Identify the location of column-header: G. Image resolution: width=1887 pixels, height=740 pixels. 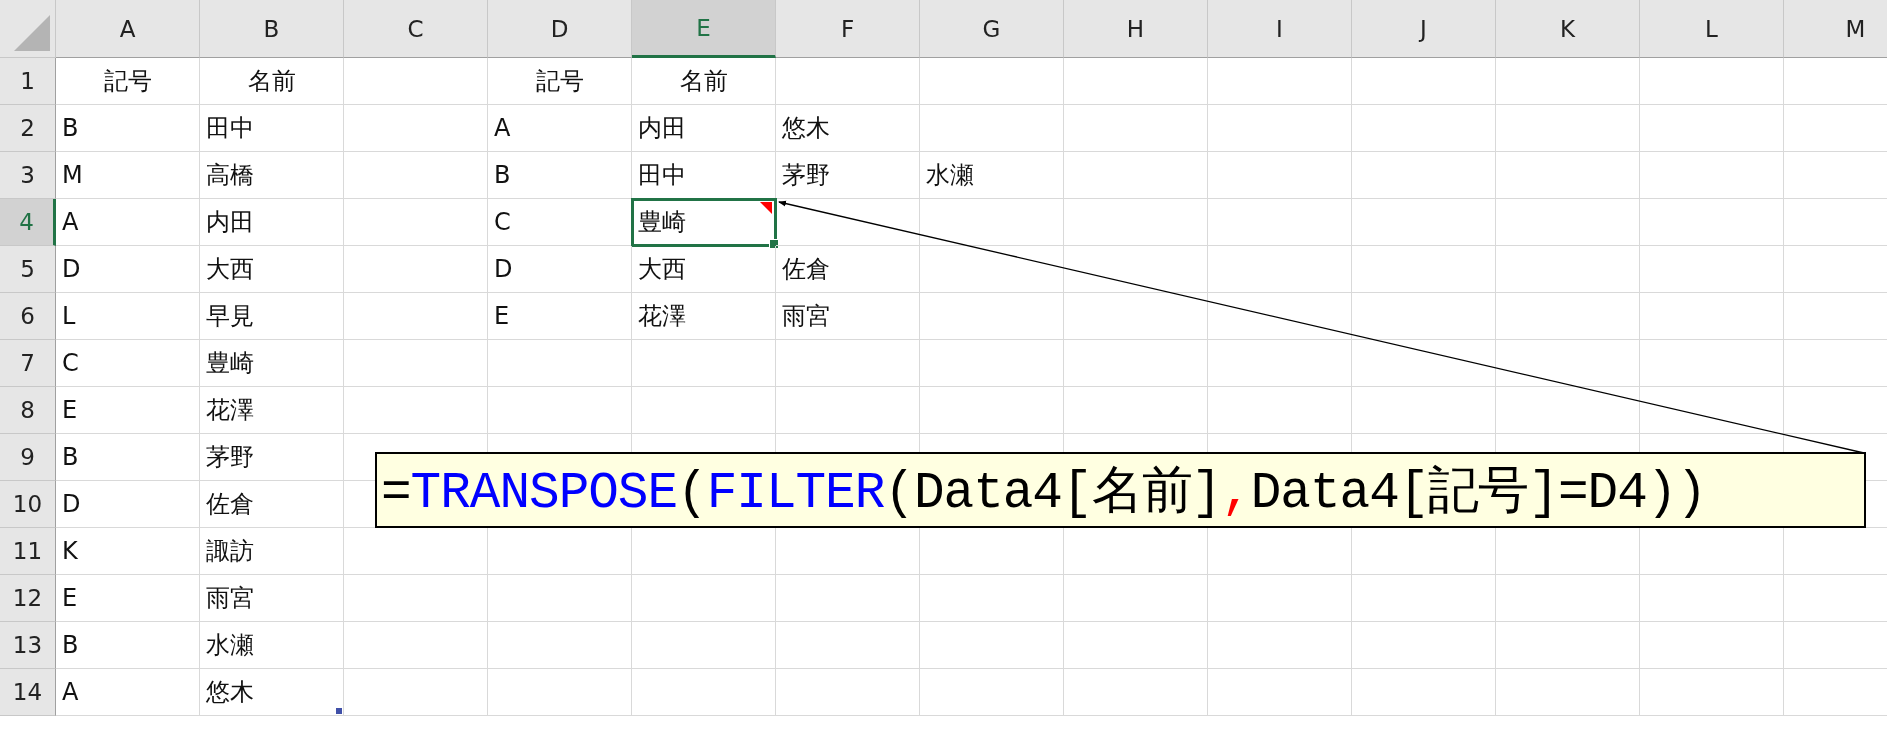
(992, 29).